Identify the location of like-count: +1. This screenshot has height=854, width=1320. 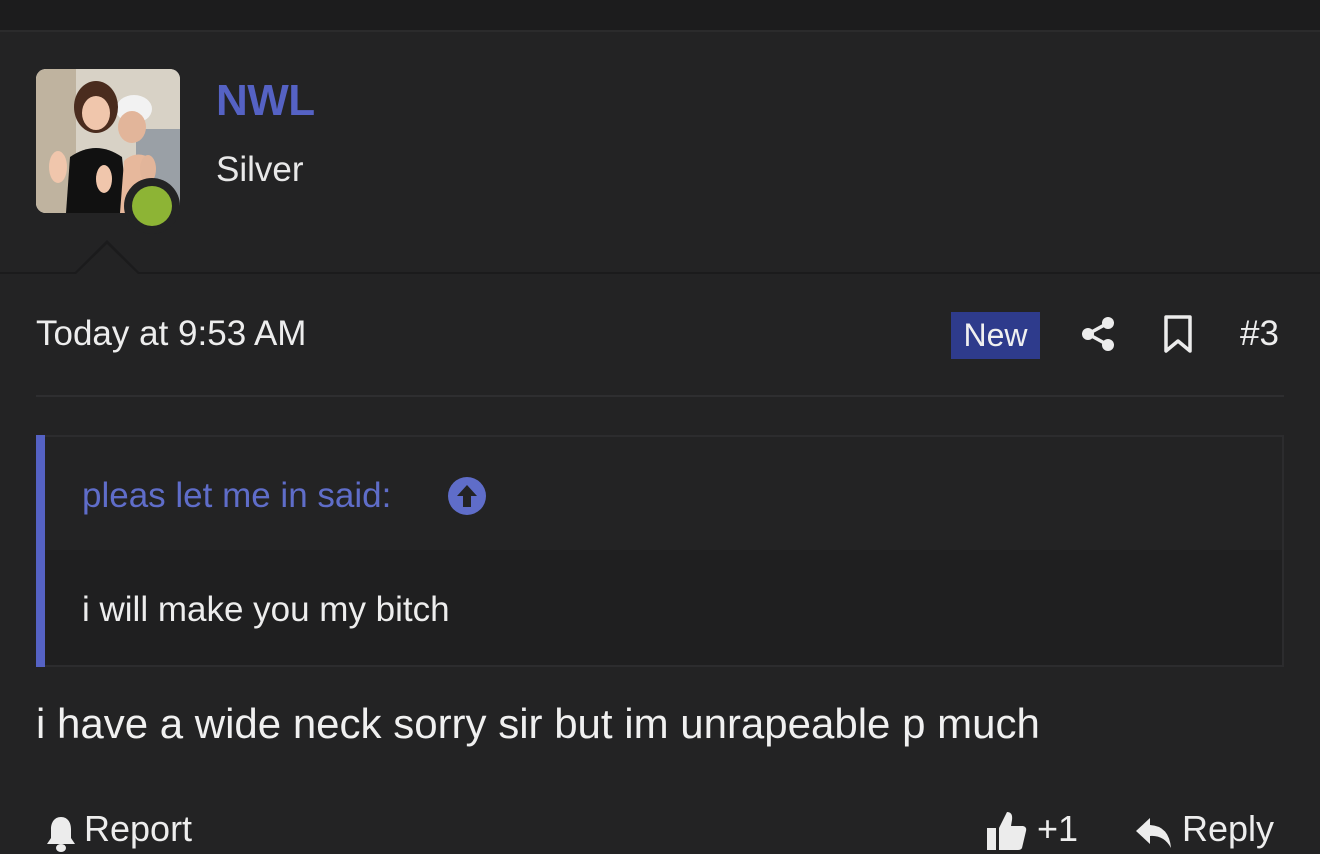
(1058, 828).